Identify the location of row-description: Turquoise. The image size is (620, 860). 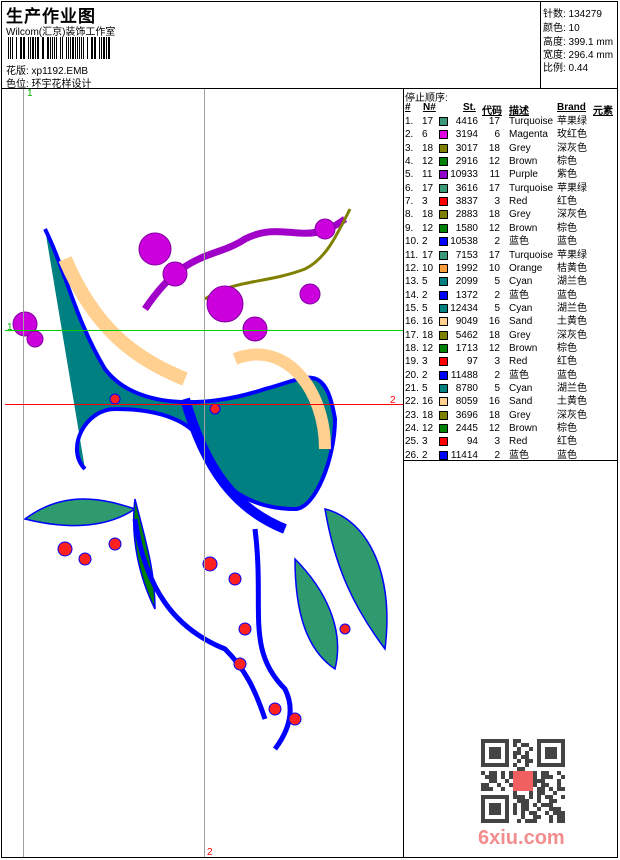
(531, 121).